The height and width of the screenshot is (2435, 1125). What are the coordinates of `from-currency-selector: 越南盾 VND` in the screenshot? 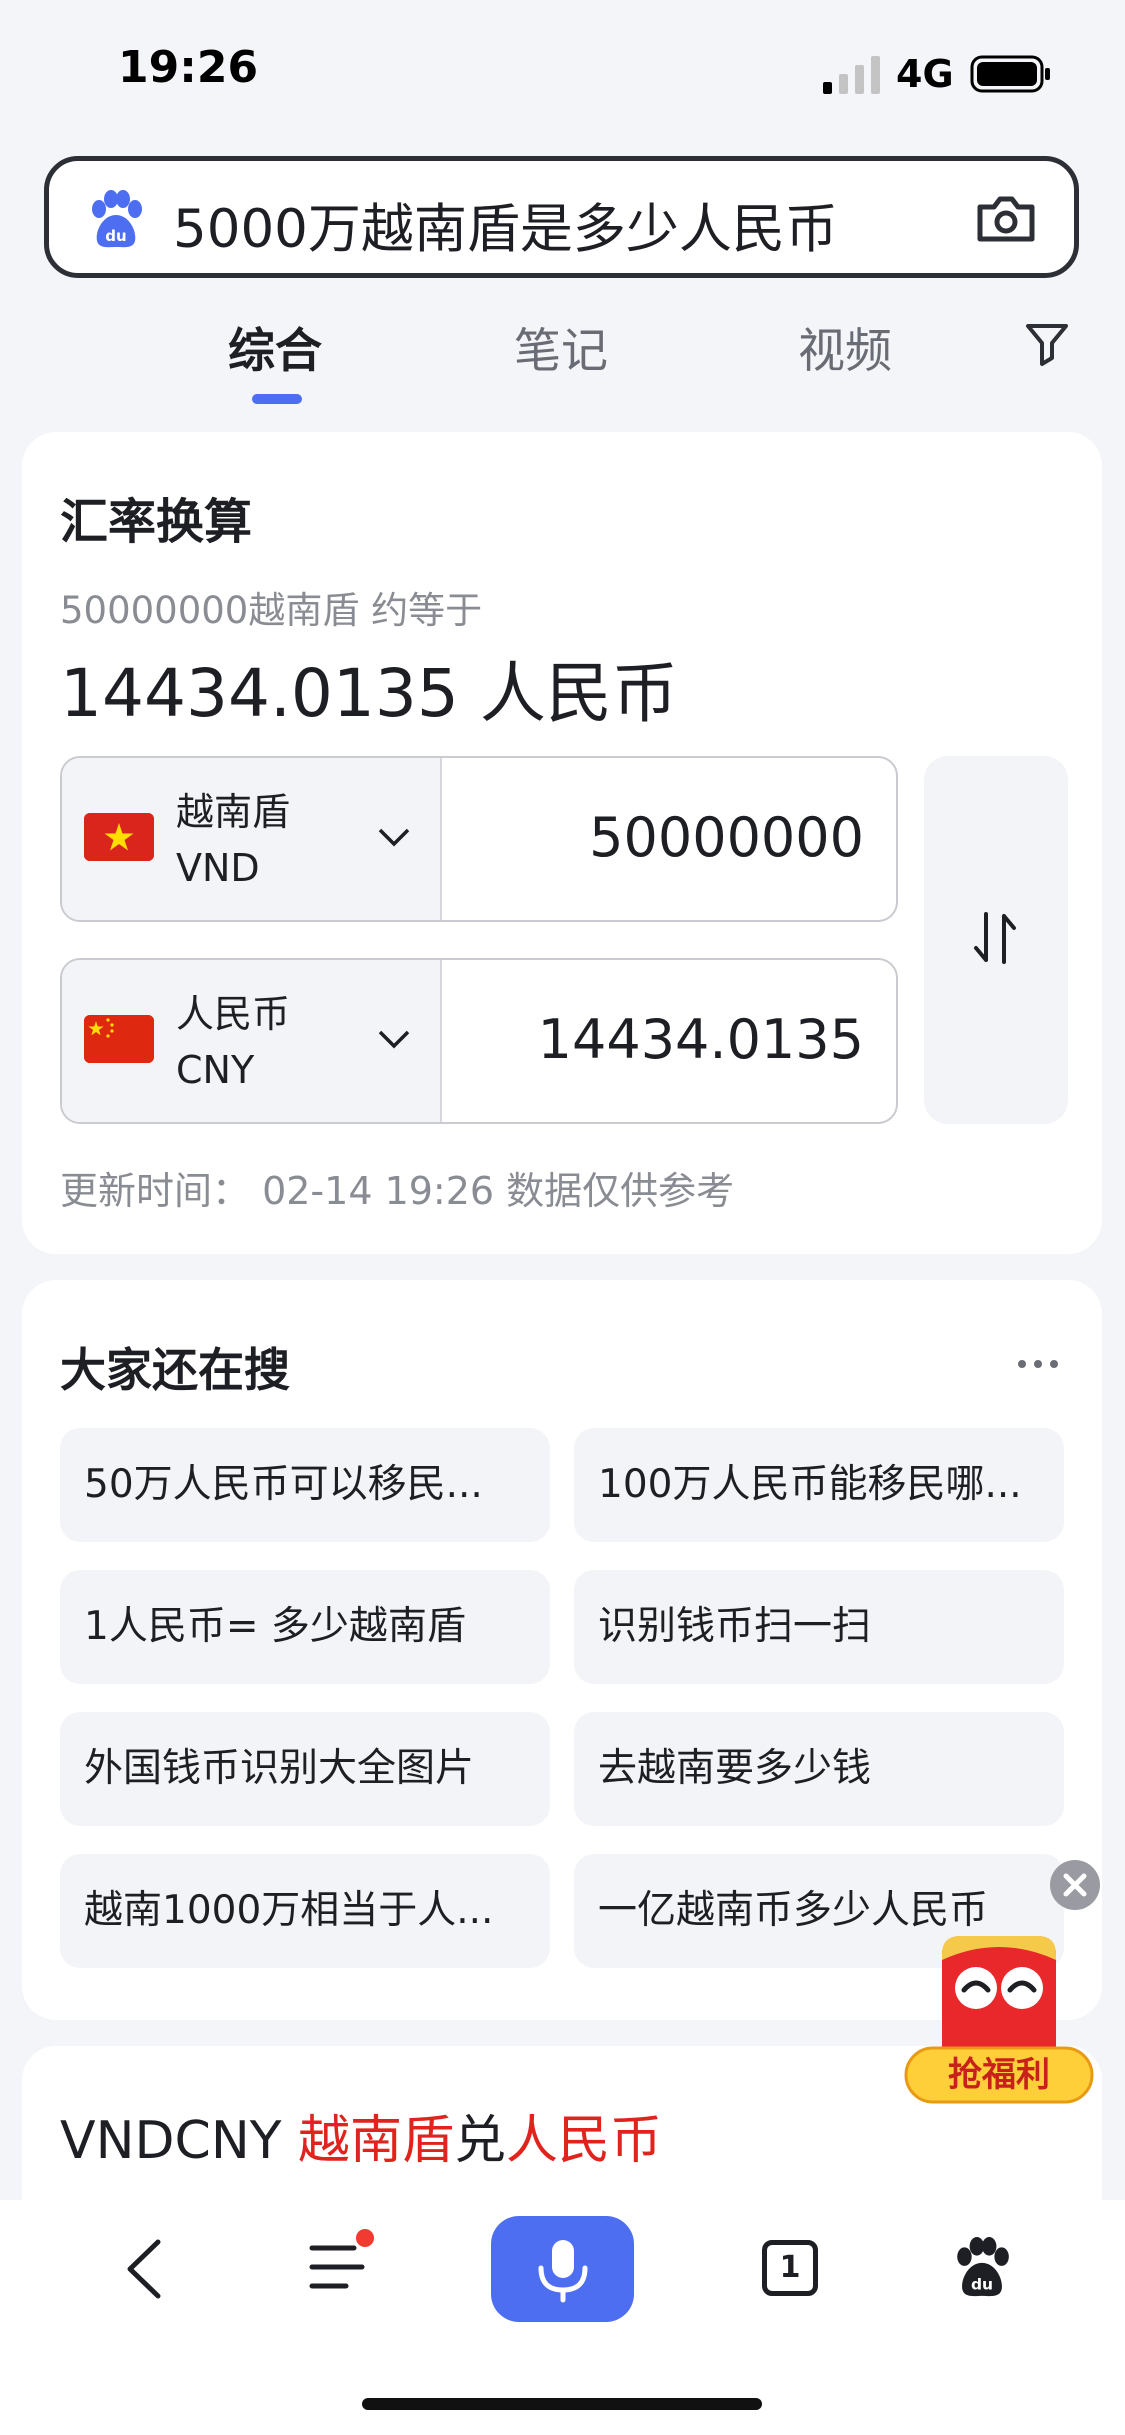 It's located at (252, 839).